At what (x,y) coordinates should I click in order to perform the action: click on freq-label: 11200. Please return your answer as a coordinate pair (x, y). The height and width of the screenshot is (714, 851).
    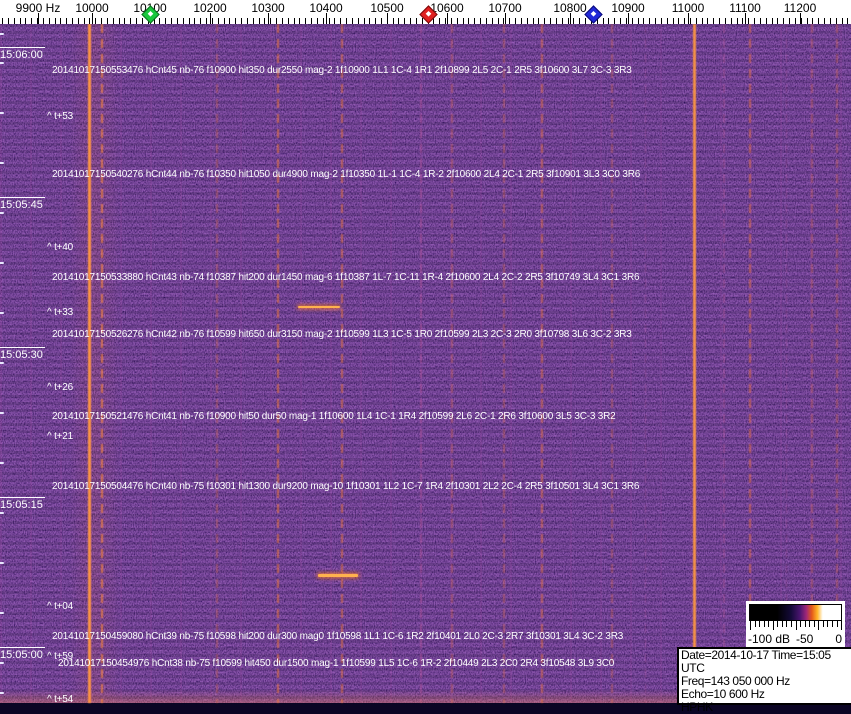
    Looking at the image, I should click on (800, 8).